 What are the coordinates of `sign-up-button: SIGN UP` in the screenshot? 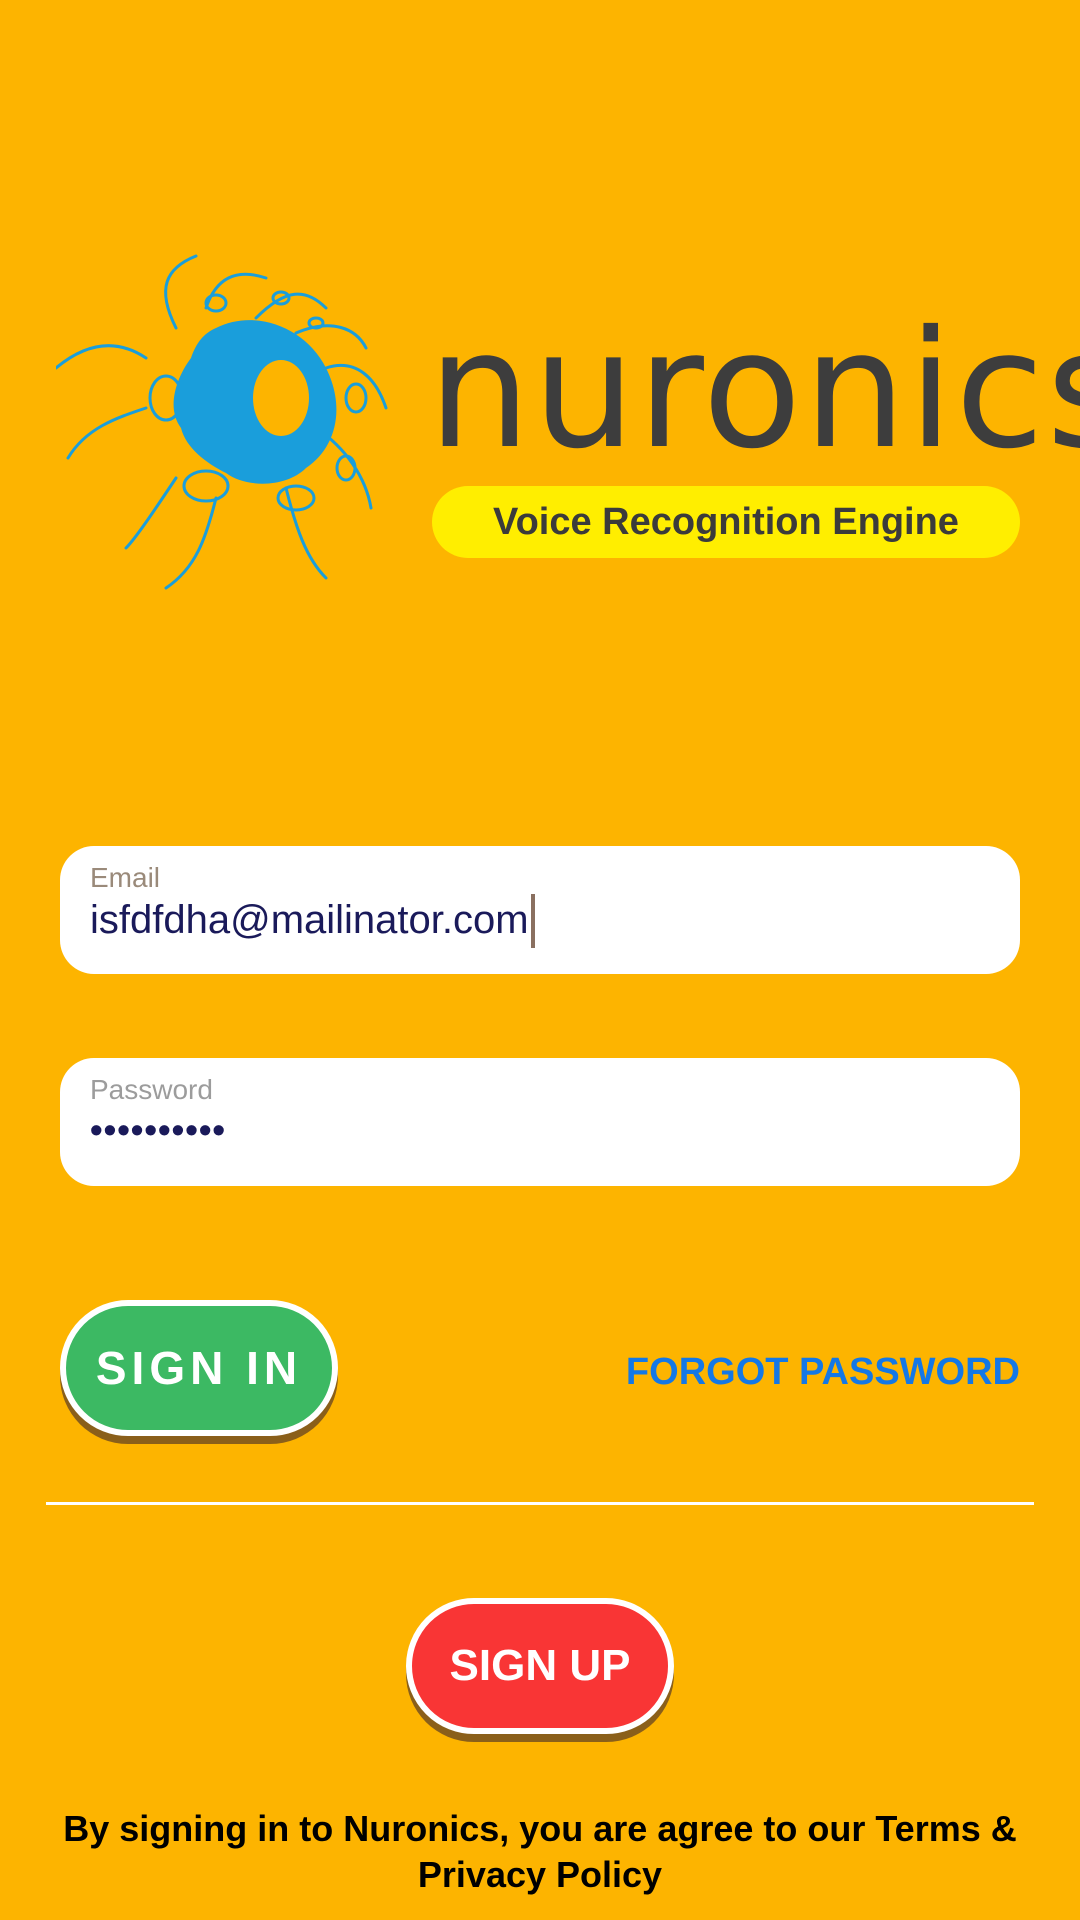 It's located at (540, 1666).